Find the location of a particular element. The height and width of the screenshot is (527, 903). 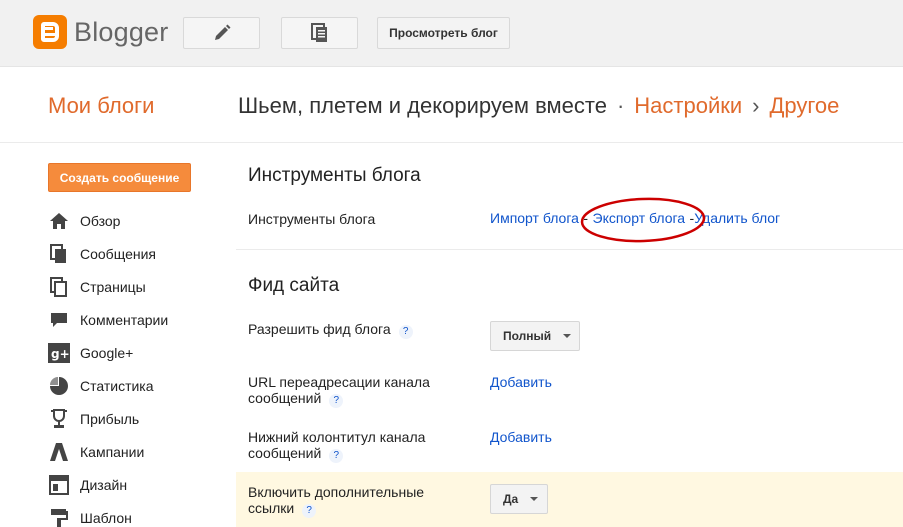

create-post-button: Создать сообщение is located at coordinates (119, 177).